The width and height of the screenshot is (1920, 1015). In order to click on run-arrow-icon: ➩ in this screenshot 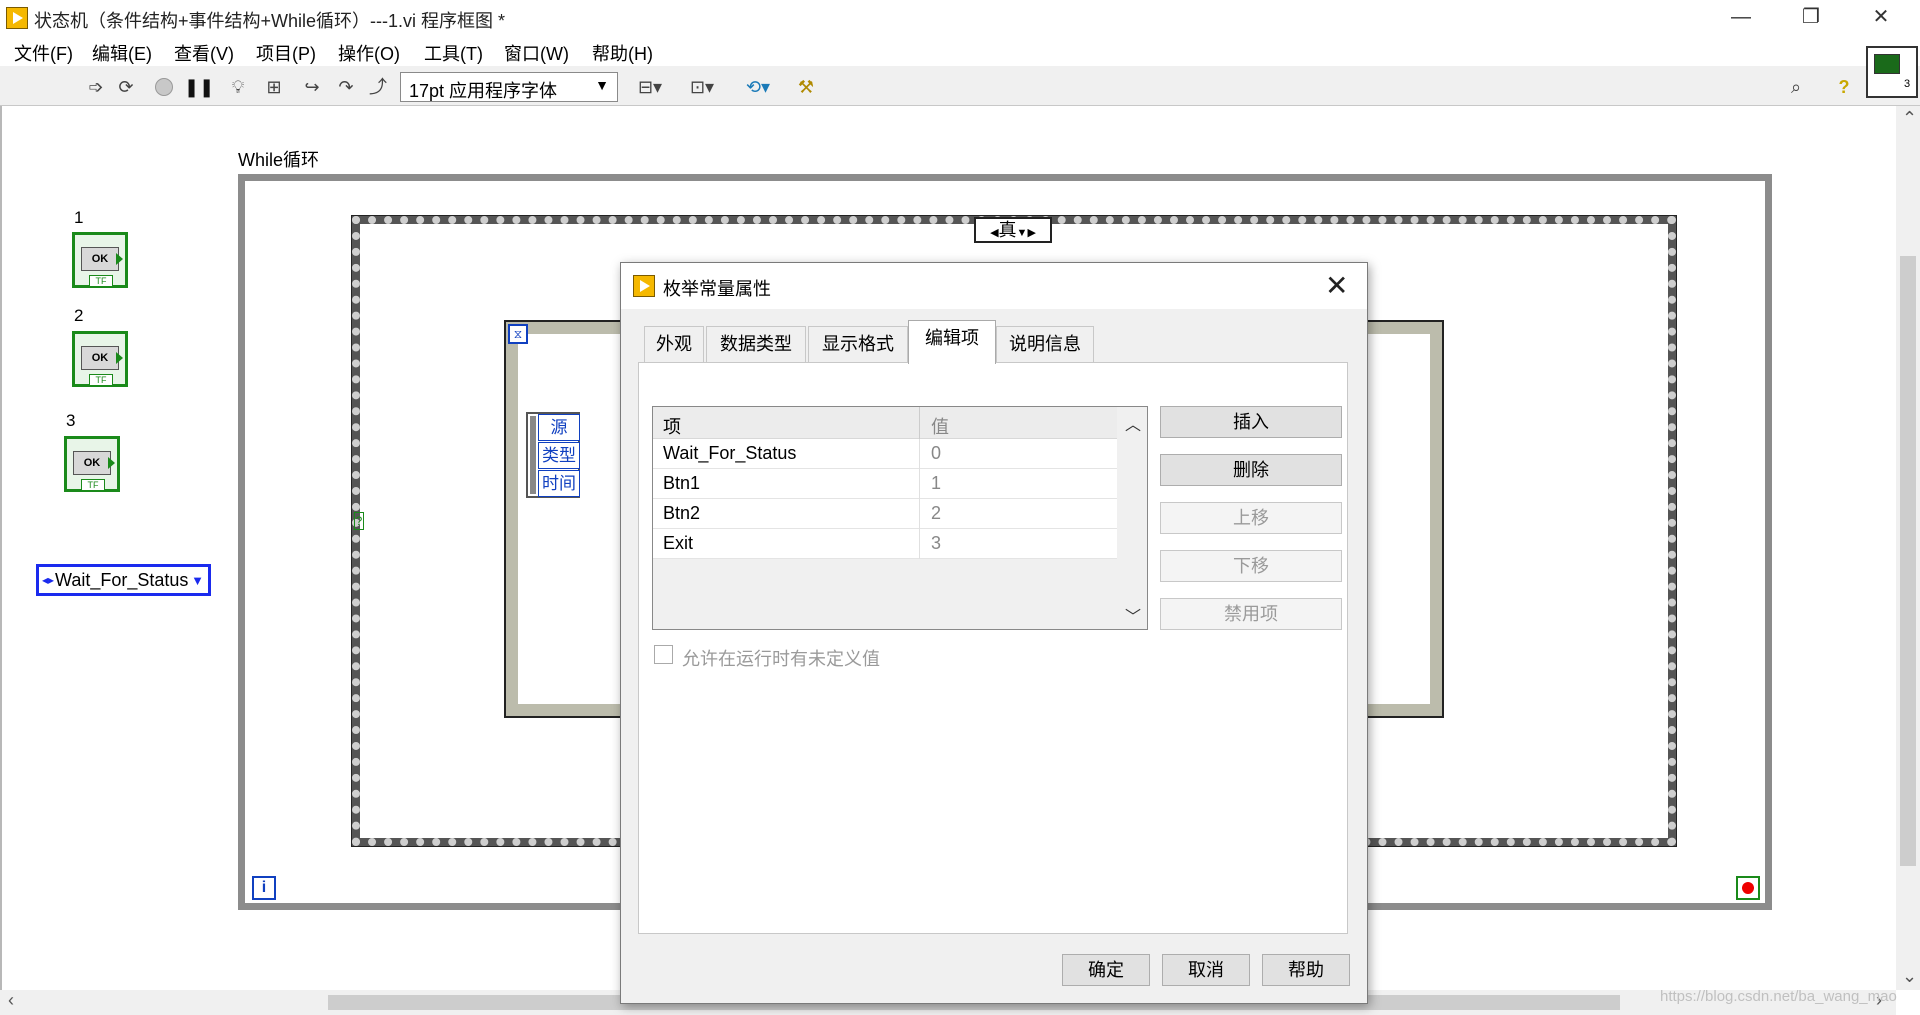, I will do `click(96, 87)`.